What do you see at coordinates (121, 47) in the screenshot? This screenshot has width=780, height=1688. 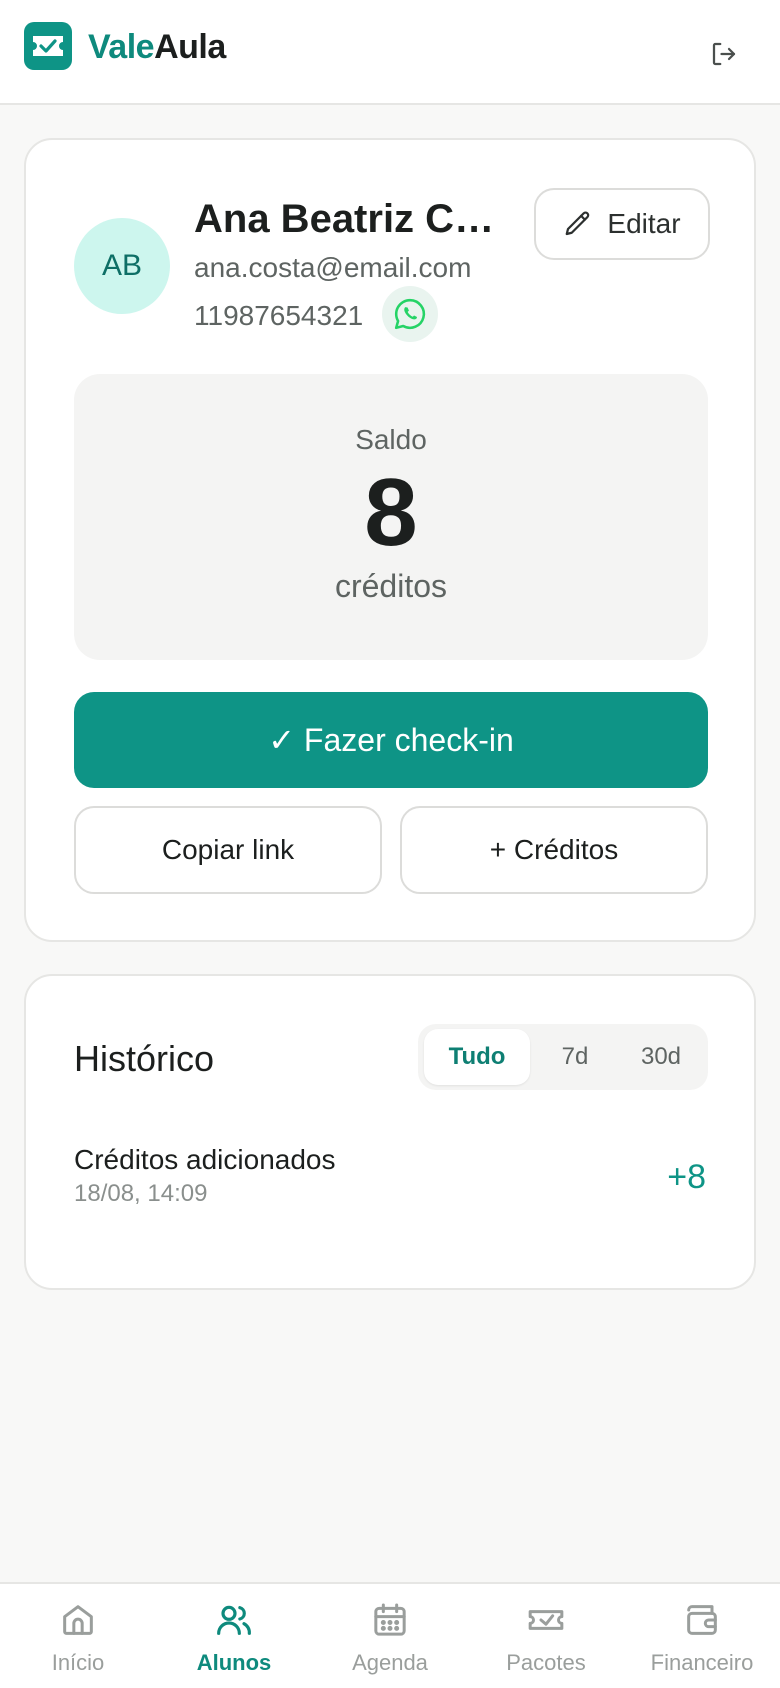 I see `brand-part-vale: Vale` at bounding box center [121, 47].